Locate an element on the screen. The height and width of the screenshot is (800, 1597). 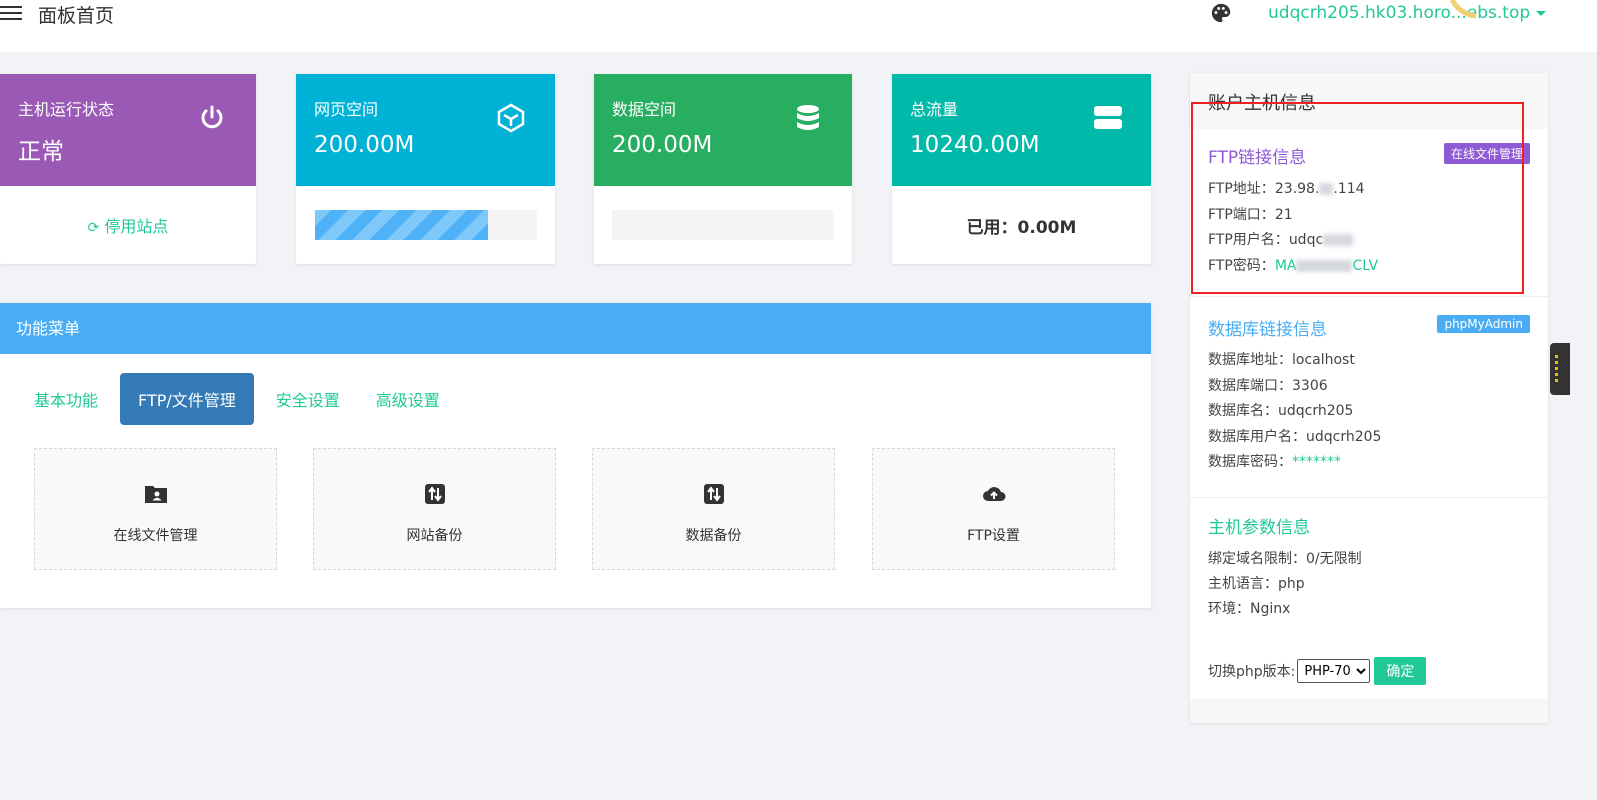
host-section-title: 主机参数信息 is located at coordinates (1259, 528).